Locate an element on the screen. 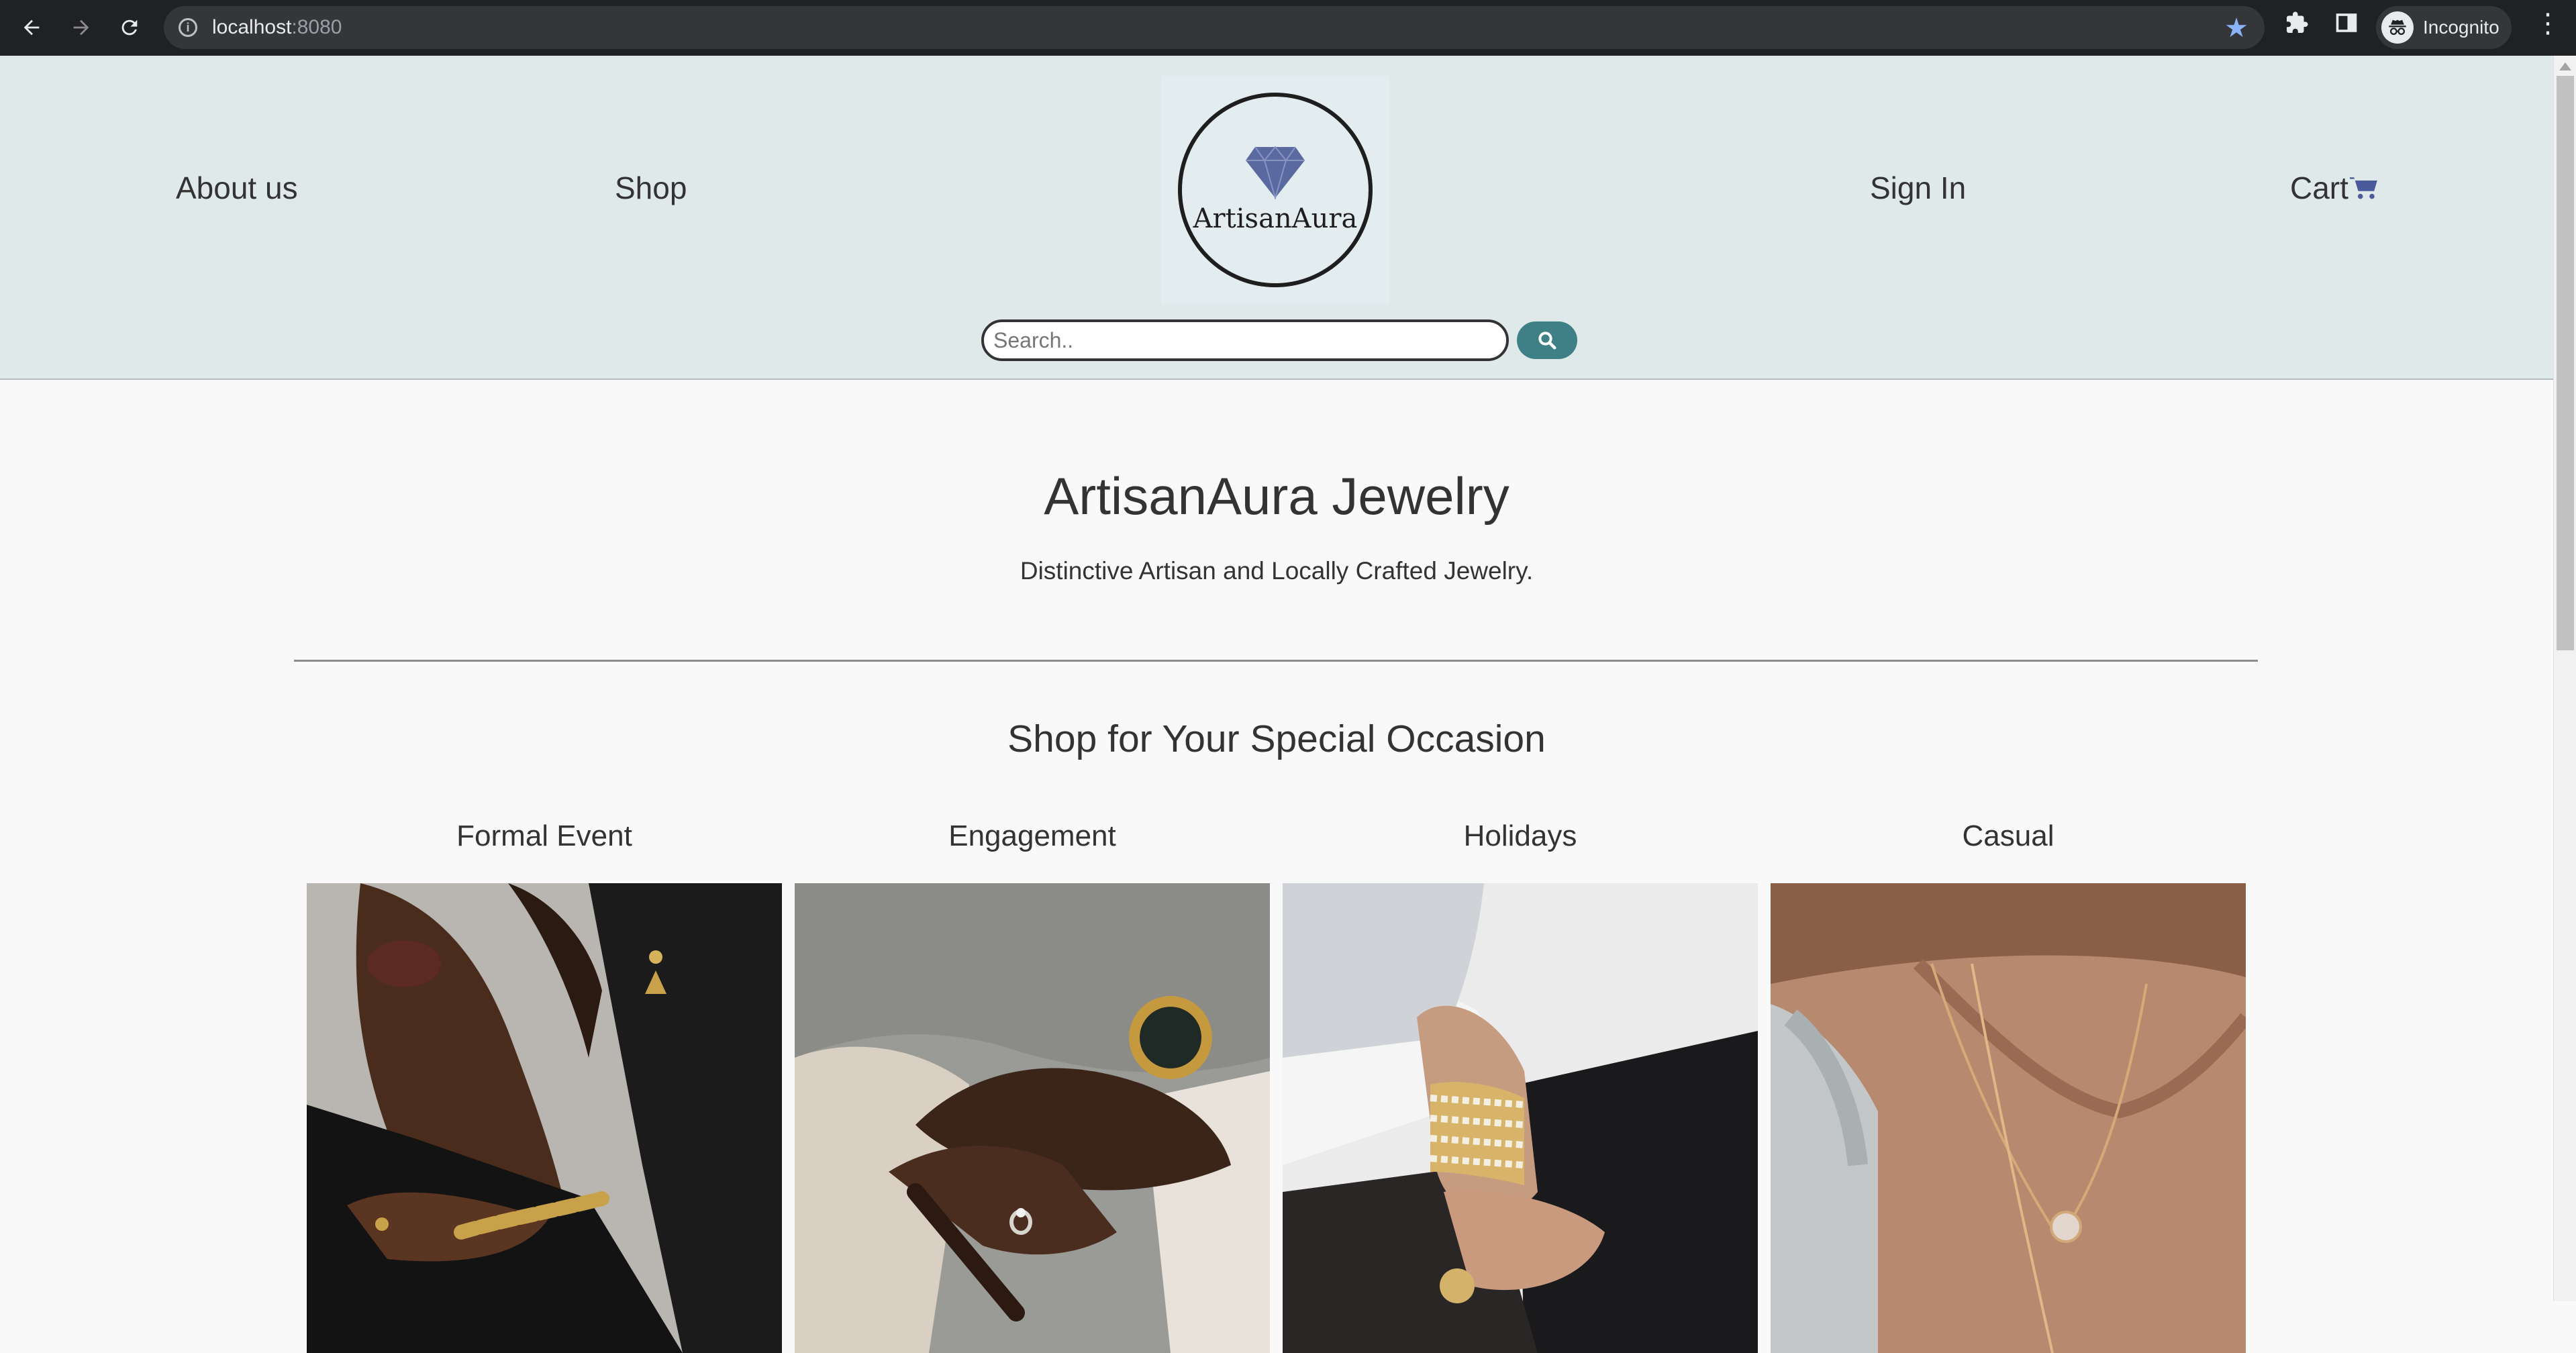 The image size is (2576, 1353). occasion-name: Holidays is located at coordinates (1520, 835).